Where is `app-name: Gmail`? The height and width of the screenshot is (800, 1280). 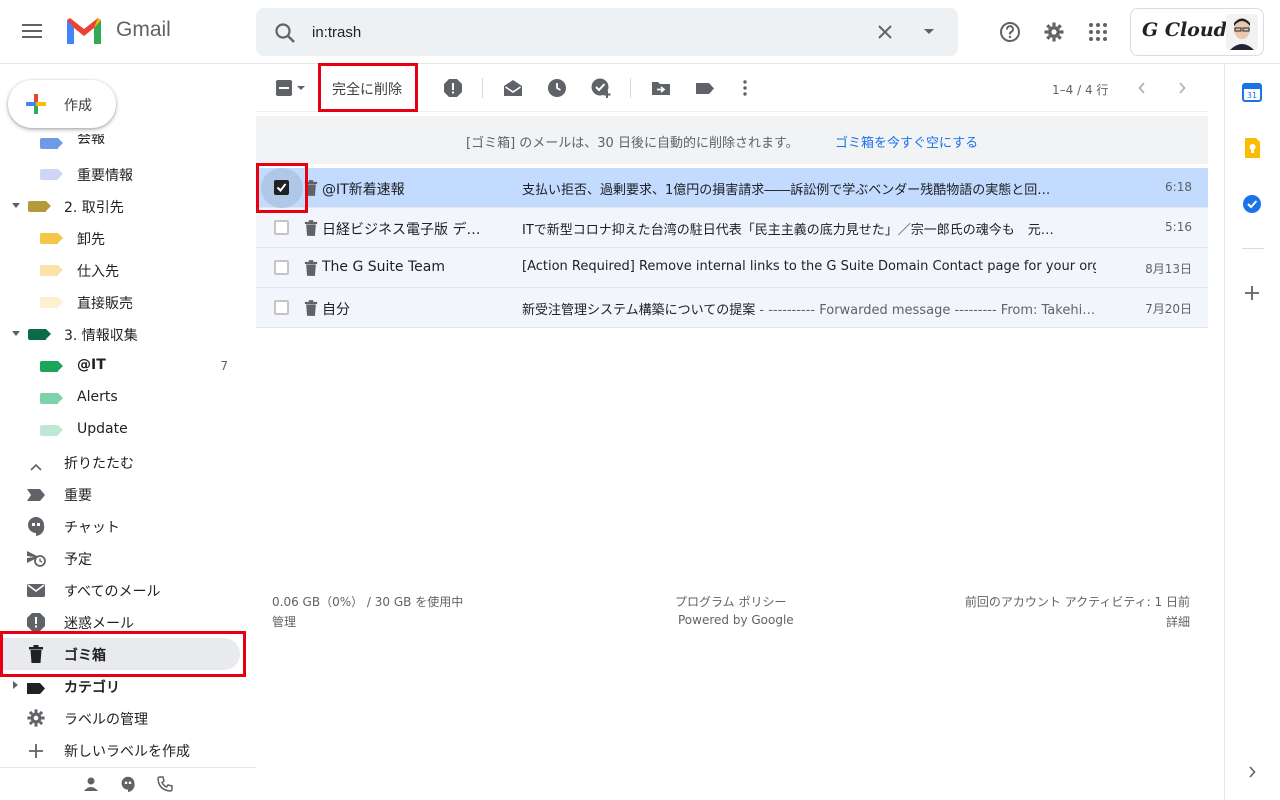
app-name: Gmail is located at coordinates (143, 30).